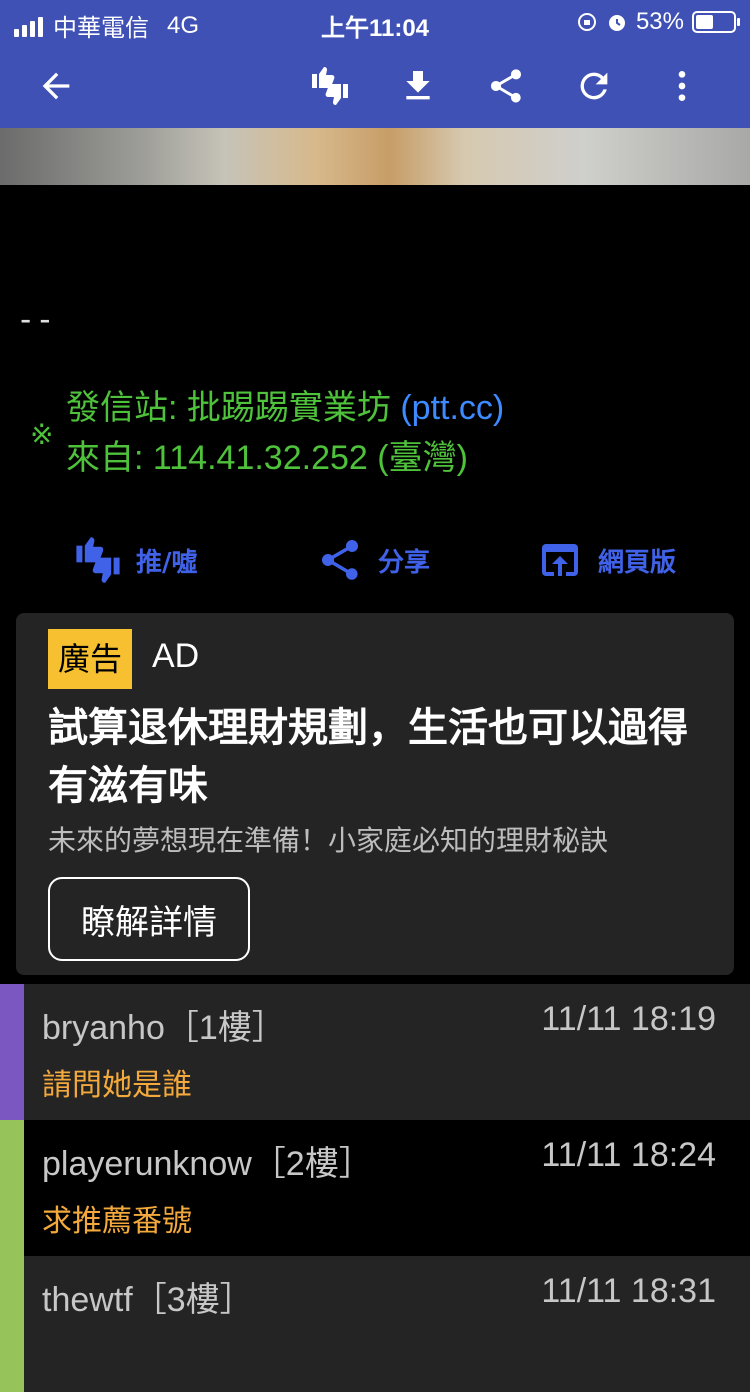 The image size is (750, 1392). I want to click on refresh-icon, so click(594, 86).